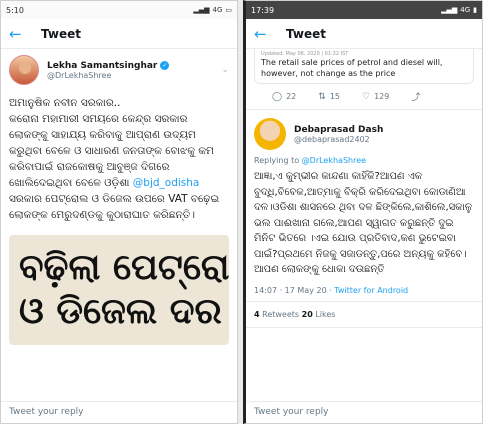 This screenshot has width=483, height=424. What do you see at coordinates (119, 290) in the screenshot?
I see `tweet-image: ବଢ଼ିଲା ପେଟ୍ରୋଲ ଓ ଡିଜେଲ ଦର` at bounding box center [119, 290].